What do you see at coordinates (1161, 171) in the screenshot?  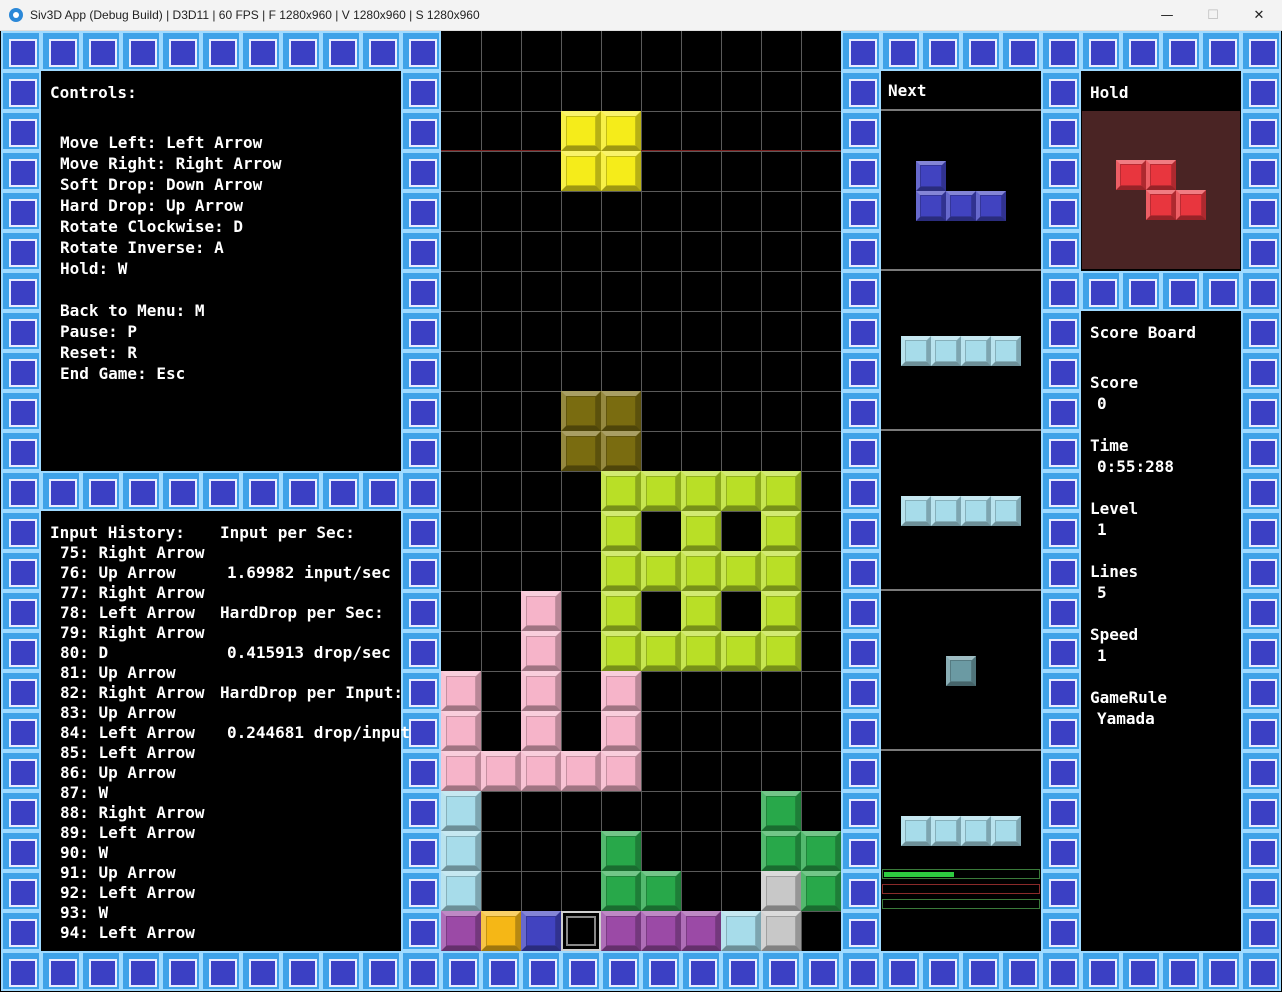 I see `hold-panel: Hold` at bounding box center [1161, 171].